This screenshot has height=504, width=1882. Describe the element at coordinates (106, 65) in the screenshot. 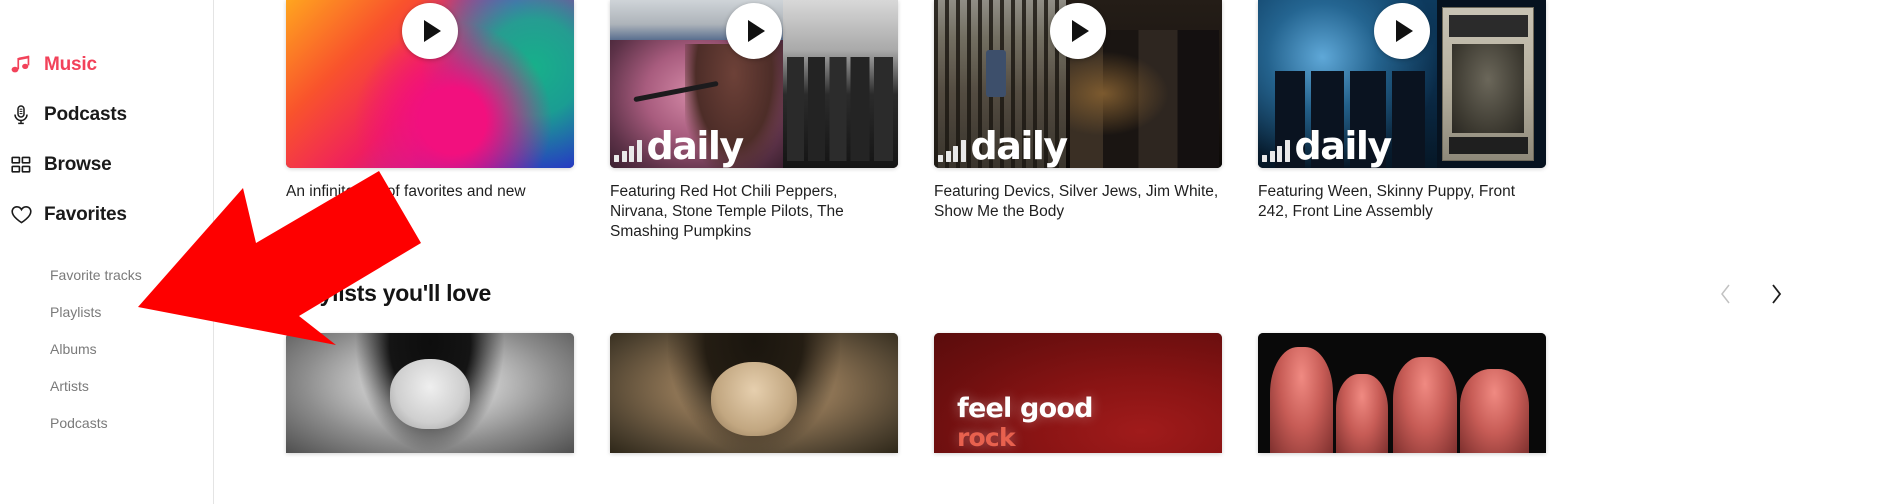

I see `sidebar-item-music: Music` at that location.